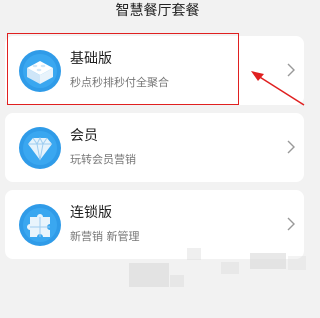 This screenshot has height=318, width=320. What do you see at coordinates (40, 148) in the screenshot?
I see `diamond-icon` at bounding box center [40, 148].